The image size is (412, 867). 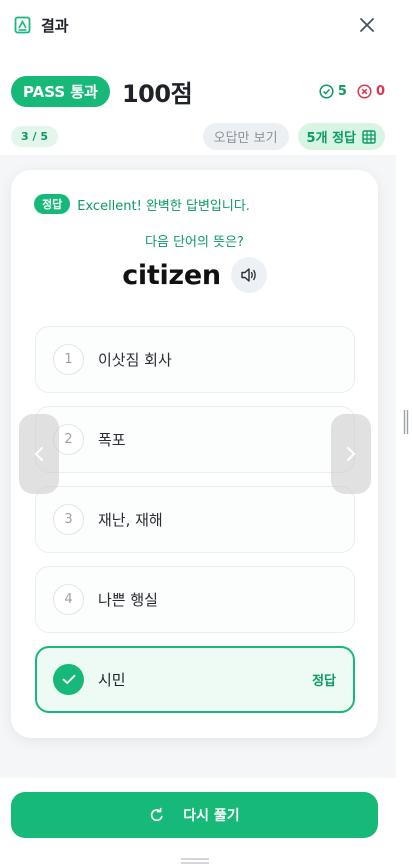 I want to click on pass-badge: PASS 통과, so click(x=60, y=91).